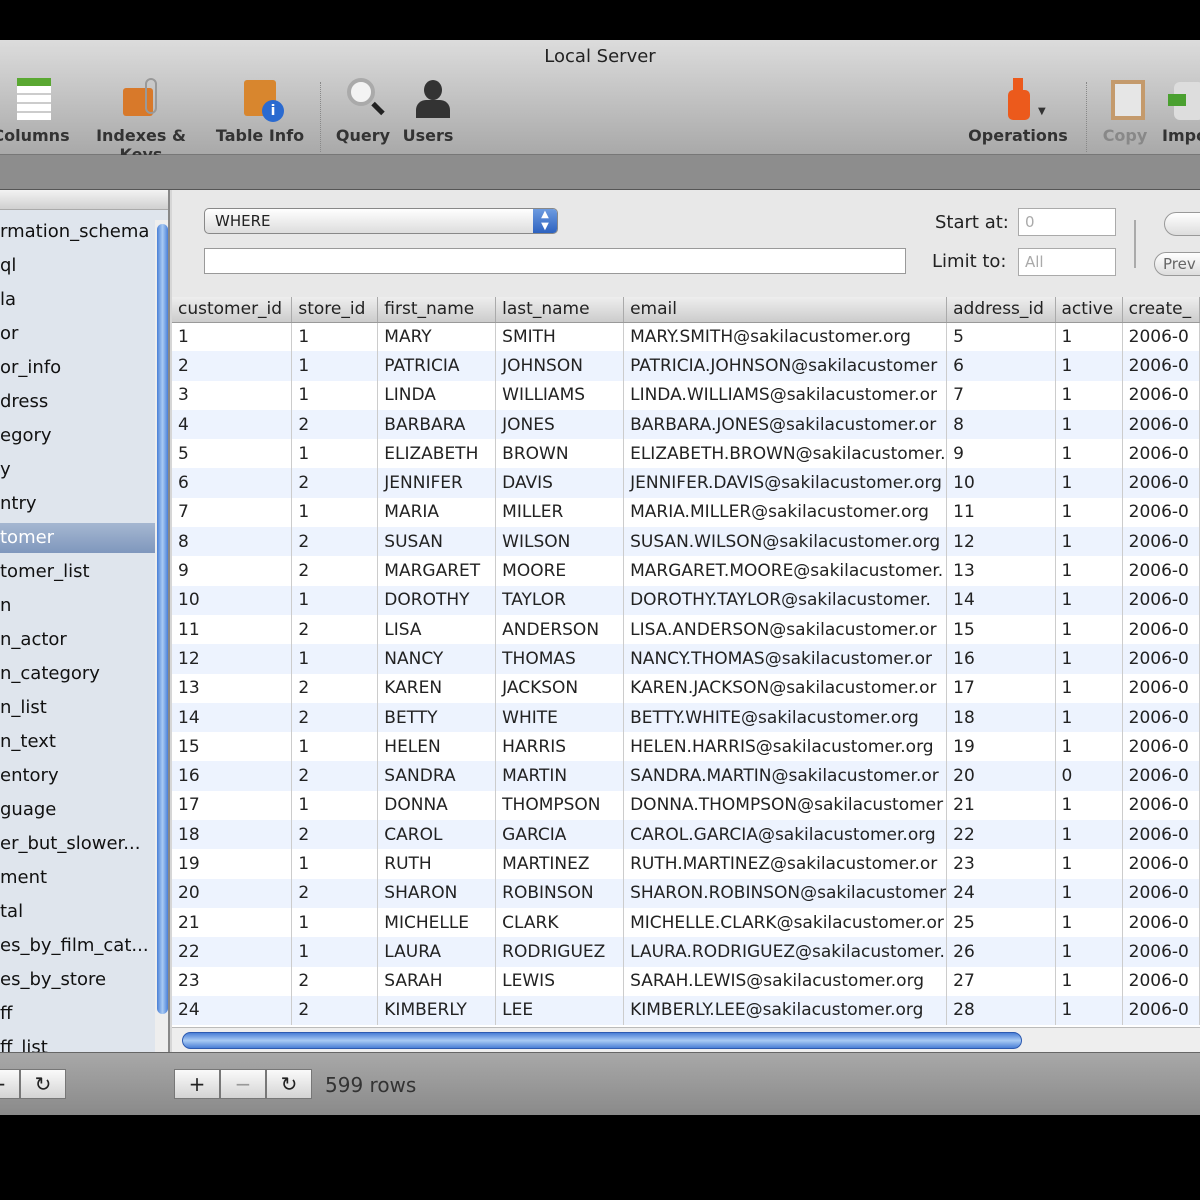 The image size is (1200, 1200). I want to click on limit-to-input: All, so click(1067, 262).